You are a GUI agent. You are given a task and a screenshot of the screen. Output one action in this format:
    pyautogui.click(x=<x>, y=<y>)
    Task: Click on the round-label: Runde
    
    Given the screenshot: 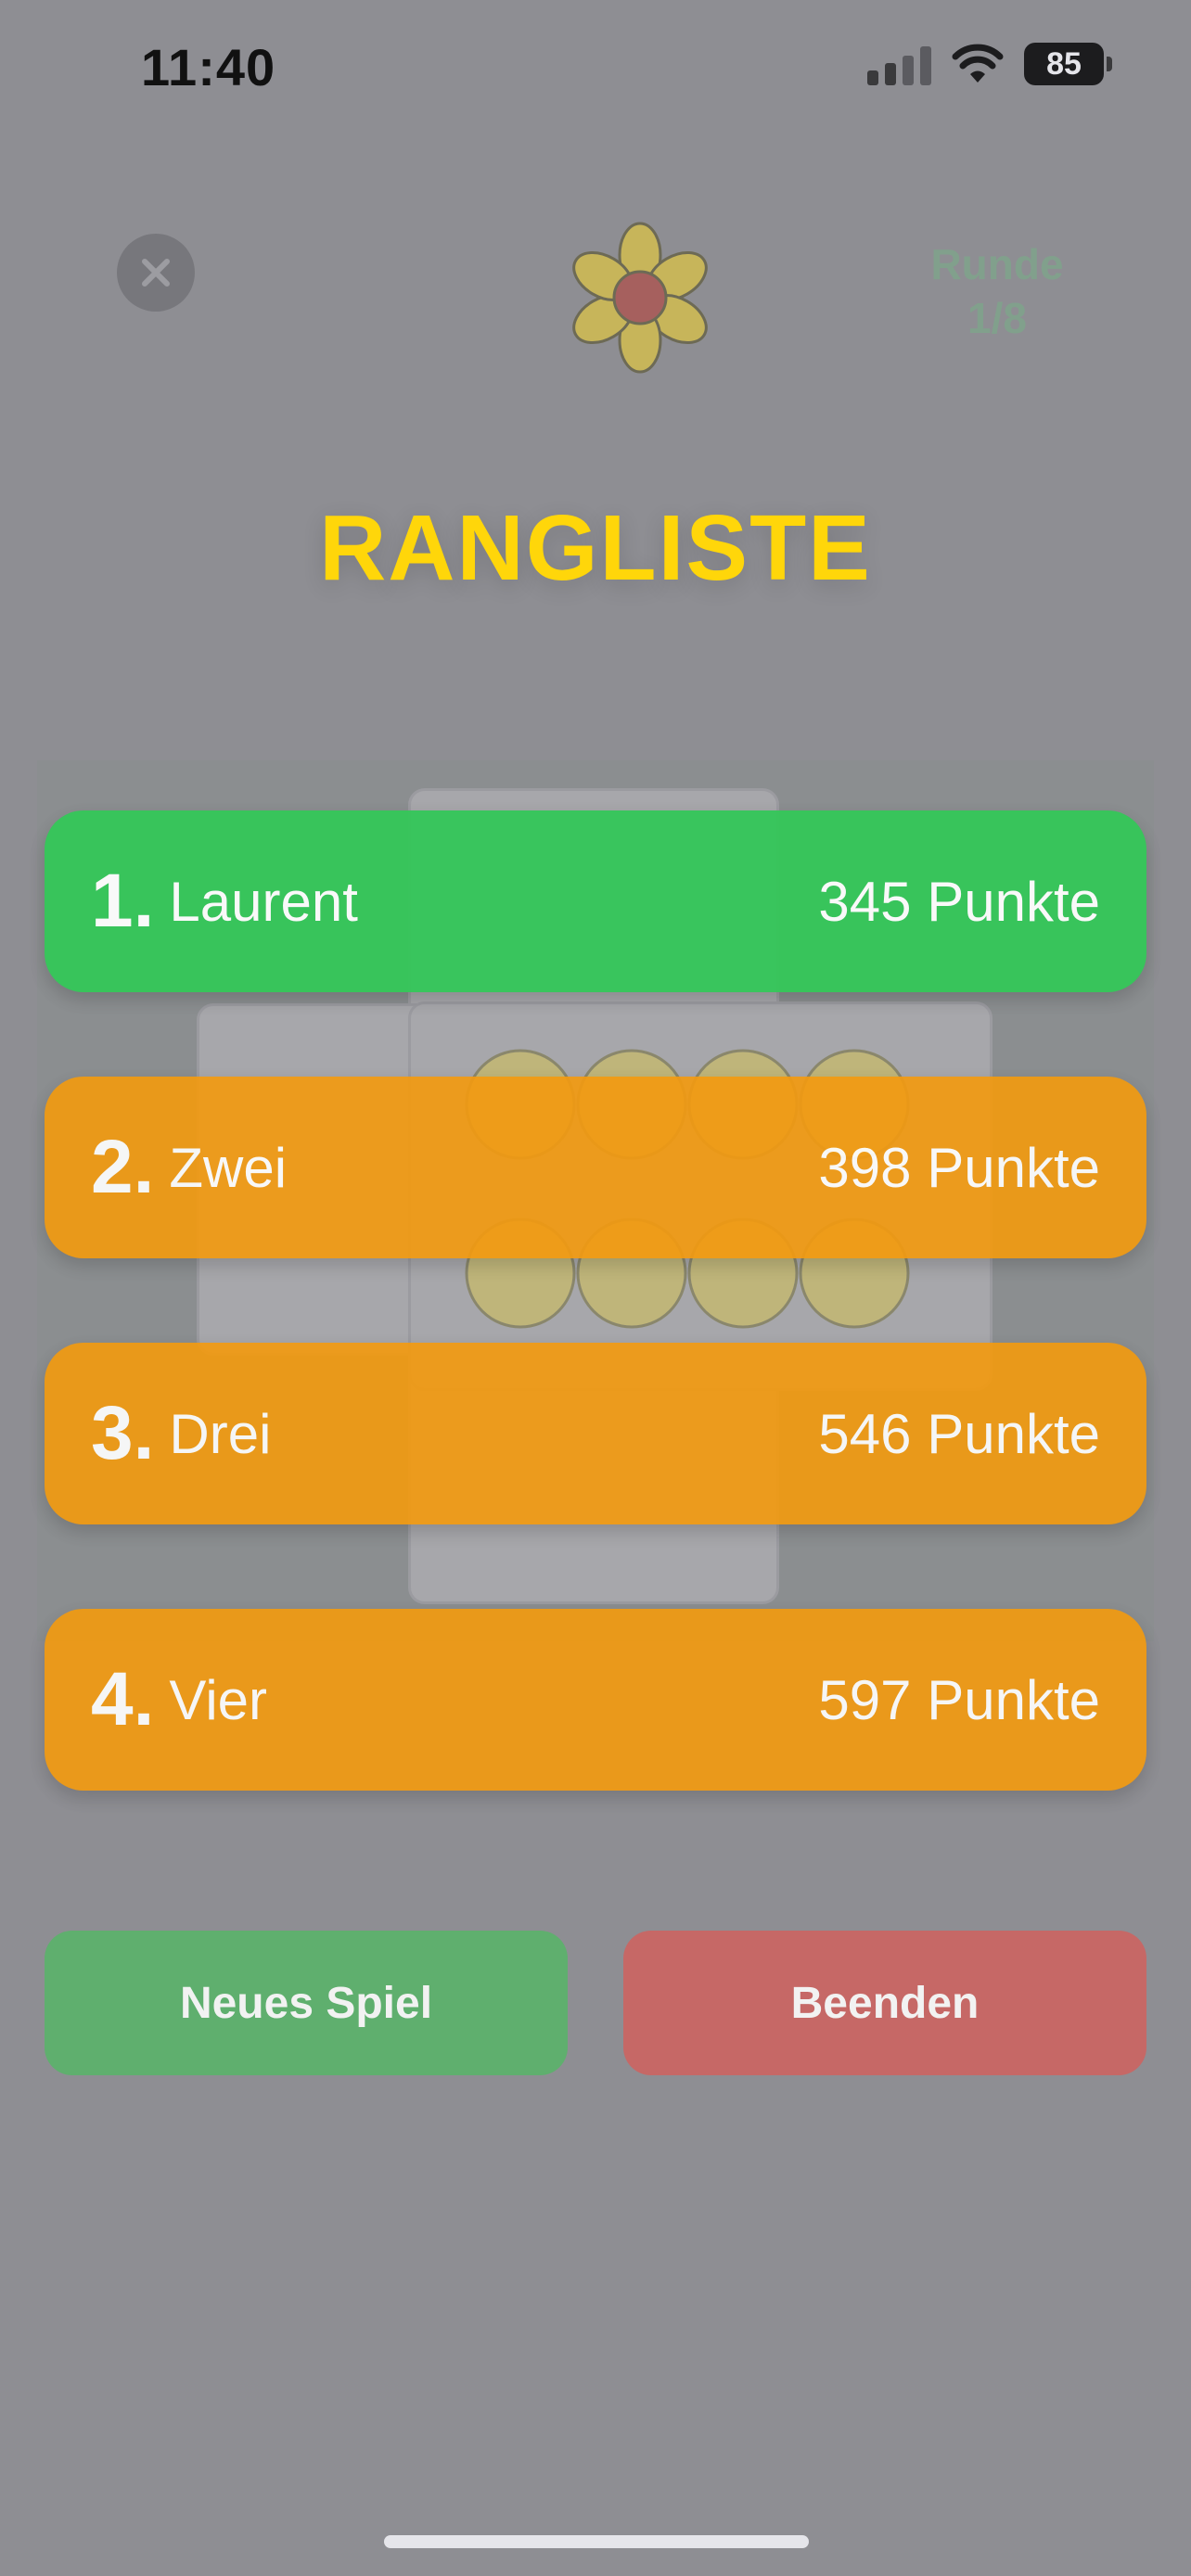 What is the action you would take?
    pyautogui.click(x=997, y=264)
    